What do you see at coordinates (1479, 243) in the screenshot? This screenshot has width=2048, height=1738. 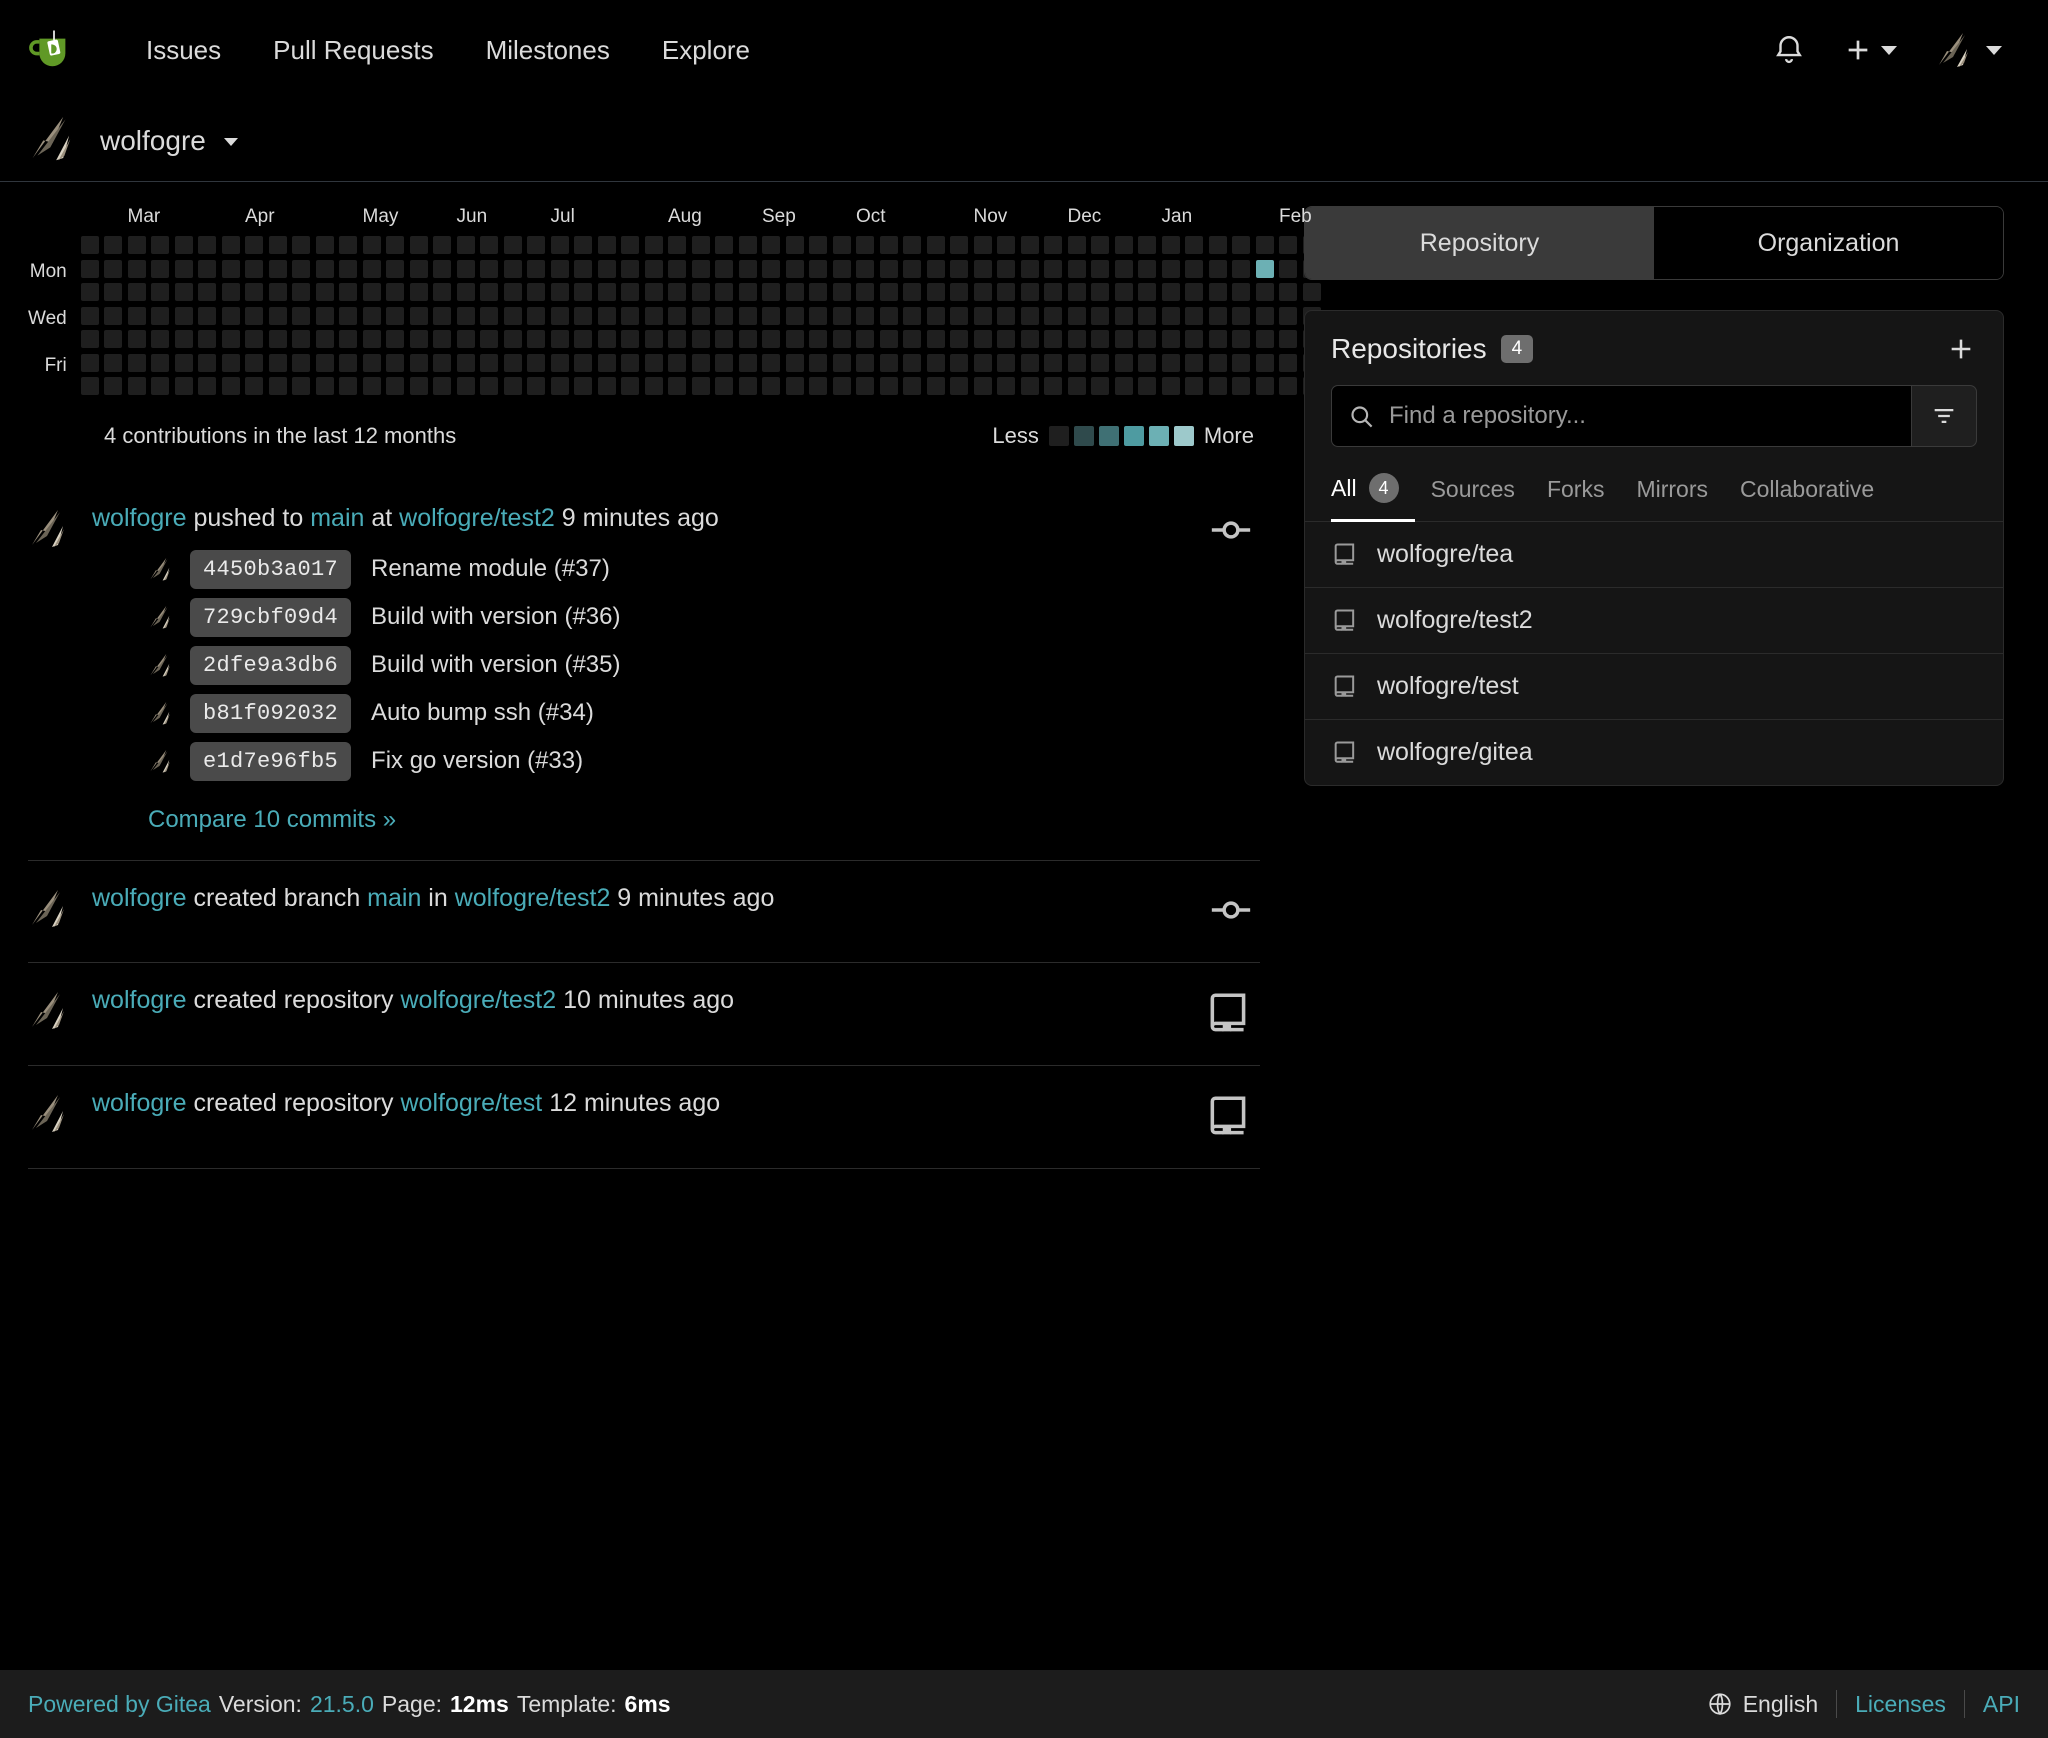 I see `tab-repository: Repository` at bounding box center [1479, 243].